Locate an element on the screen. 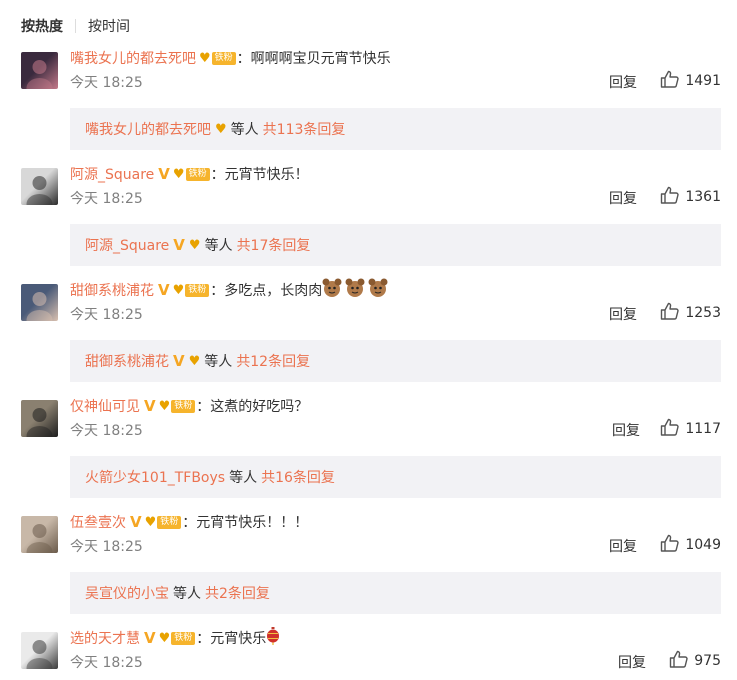 This screenshot has height=680, width=737. reply-summary-user: 嘴我女儿的都去死吧 is located at coordinates (148, 129).